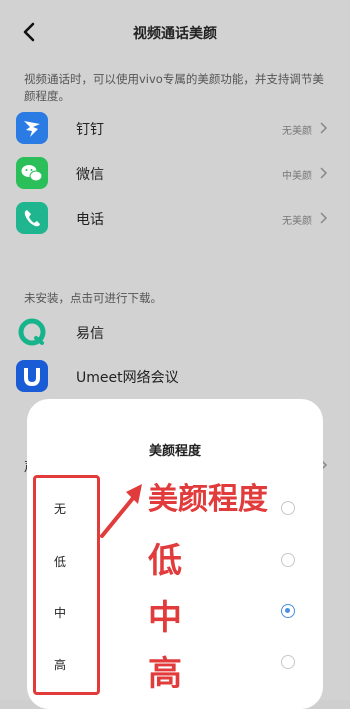 The height and width of the screenshot is (709, 350). What do you see at coordinates (297, 176) in the screenshot?
I see `beauty-level-value: 中美颜` at bounding box center [297, 176].